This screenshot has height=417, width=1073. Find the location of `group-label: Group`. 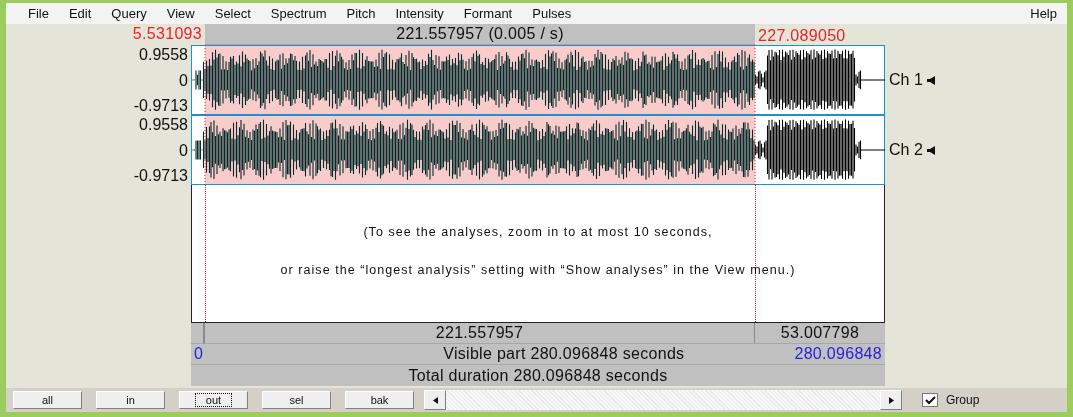

group-label: Group is located at coordinates (963, 400).